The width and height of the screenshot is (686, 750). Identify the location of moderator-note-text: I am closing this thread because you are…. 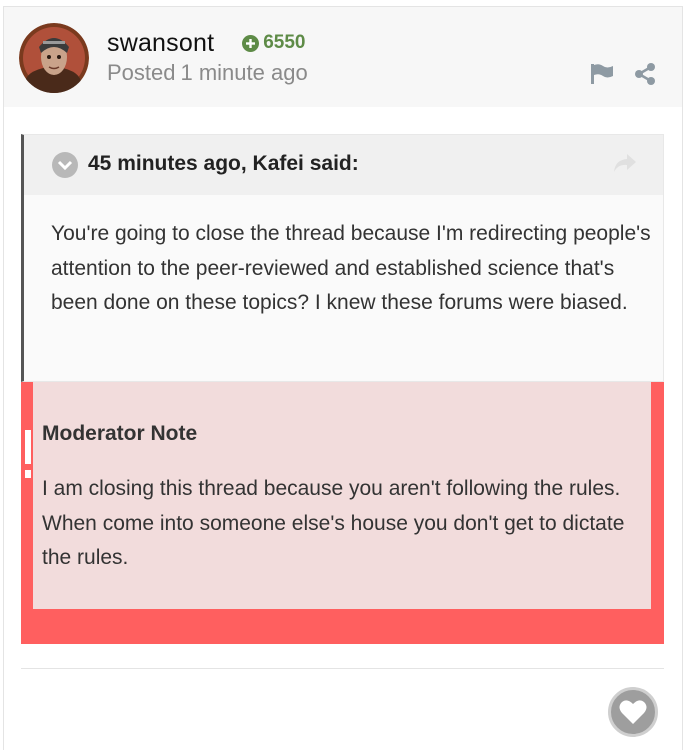
(333, 523).